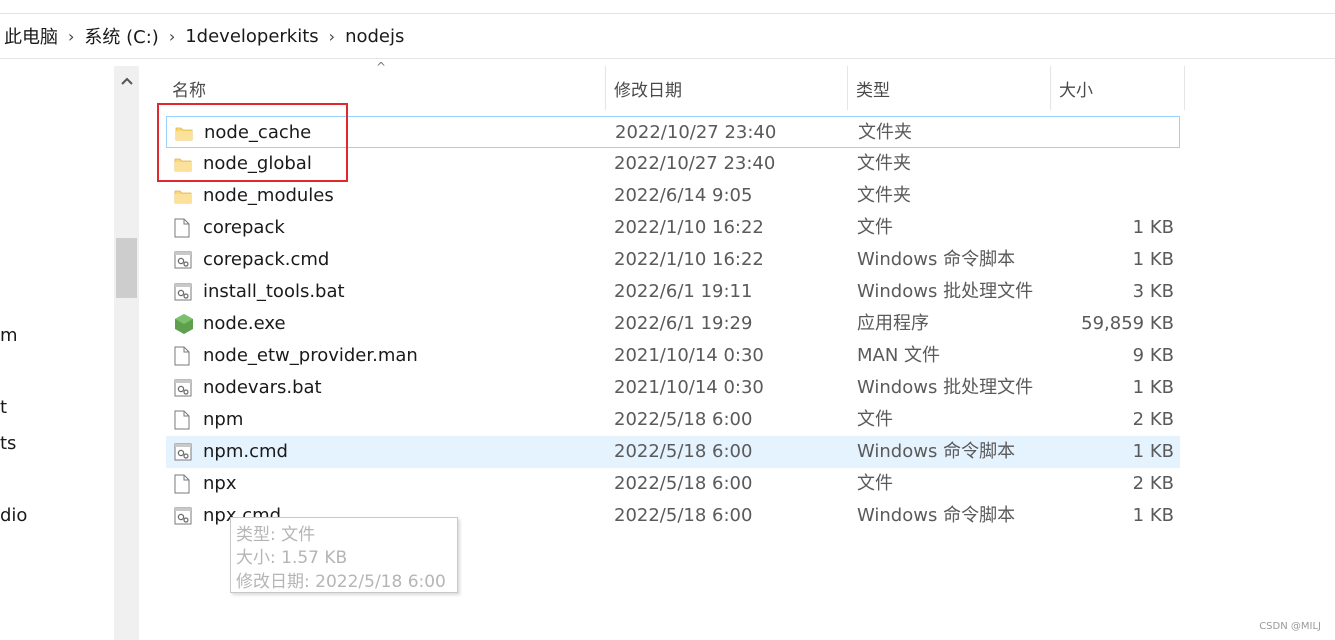  I want to click on file-name: npm, so click(223, 420).